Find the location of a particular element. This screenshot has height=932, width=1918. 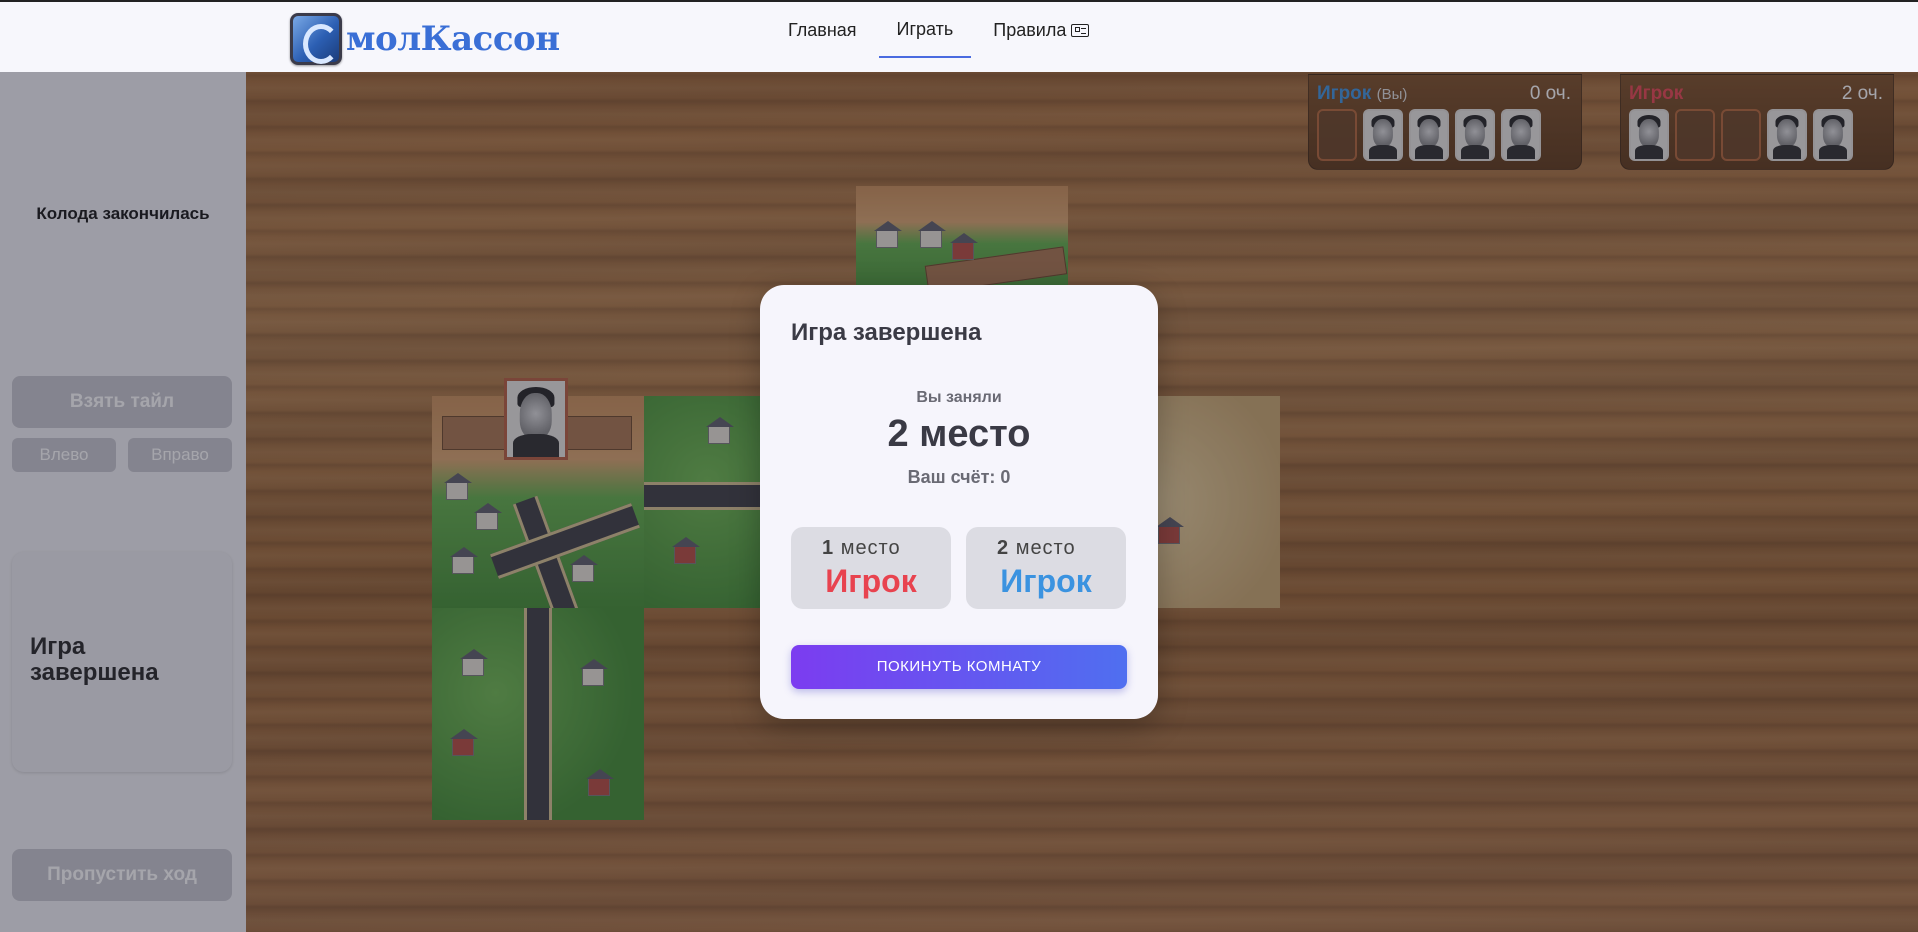

nav-play: Играть is located at coordinates (925, 30).